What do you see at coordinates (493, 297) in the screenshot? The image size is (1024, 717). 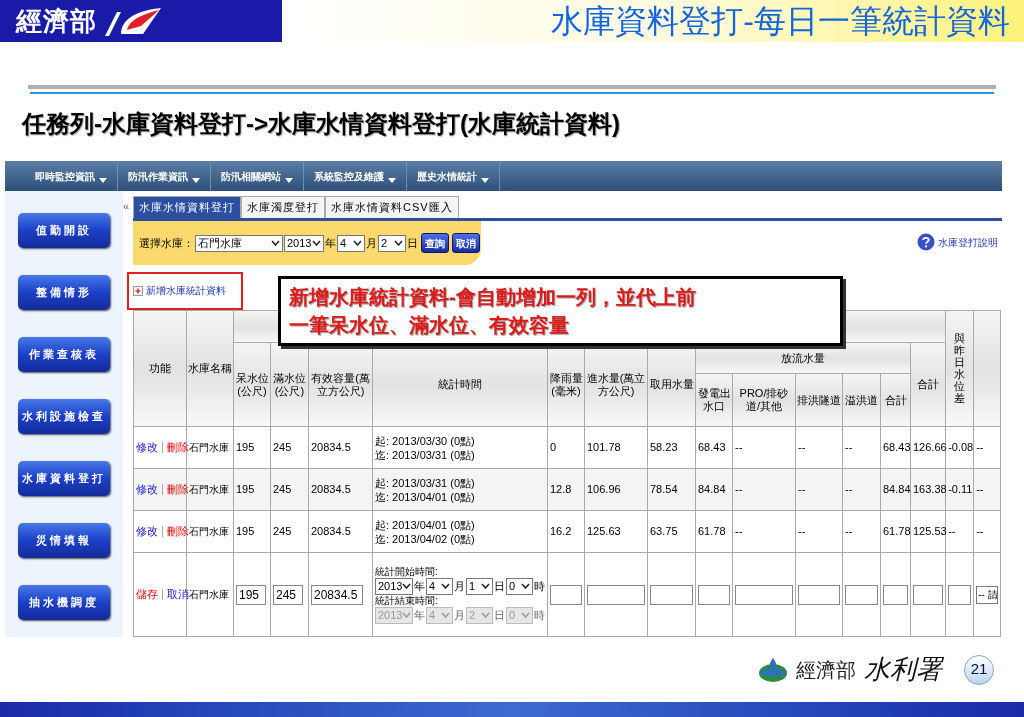 I see `callout-text: 新增水庫統計資料-會自動增加一列，並代上前` at bounding box center [493, 297].